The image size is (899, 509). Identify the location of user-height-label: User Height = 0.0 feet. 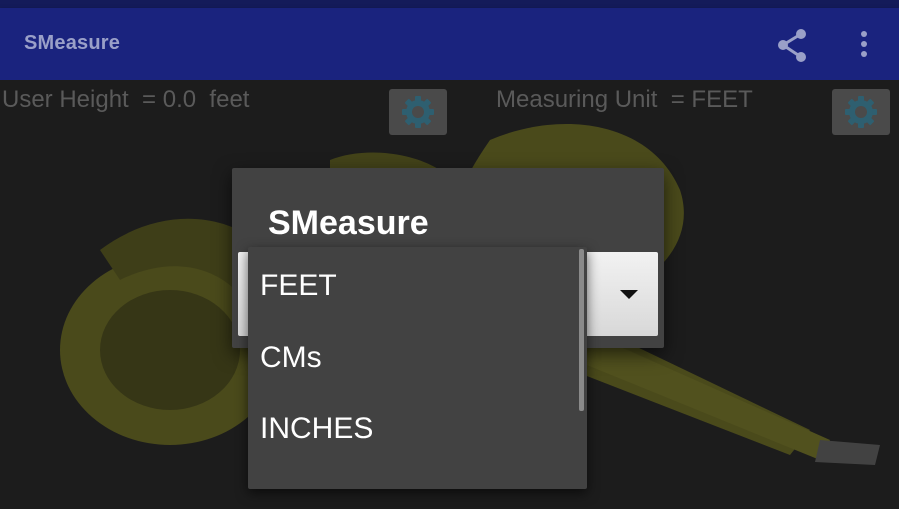
(126, 99).